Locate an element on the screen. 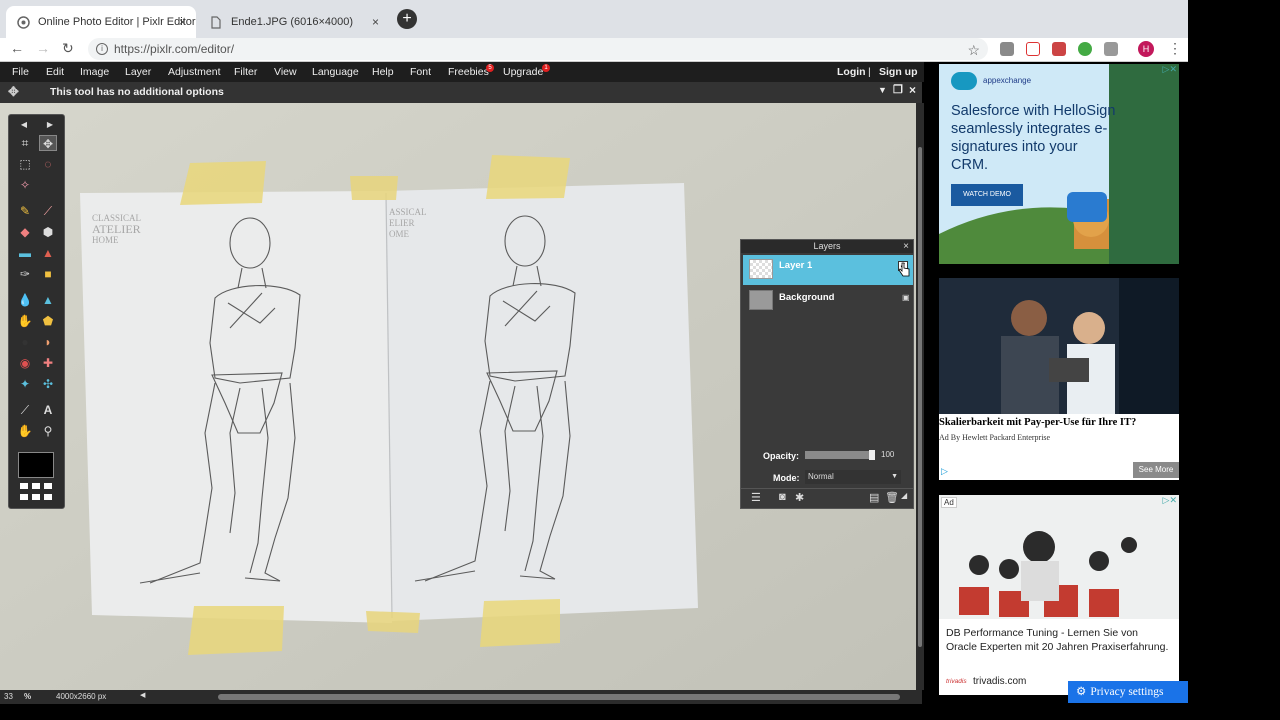 This screenshot has height=720, width=1280. color-swatch is located at coordinates (36, 465).